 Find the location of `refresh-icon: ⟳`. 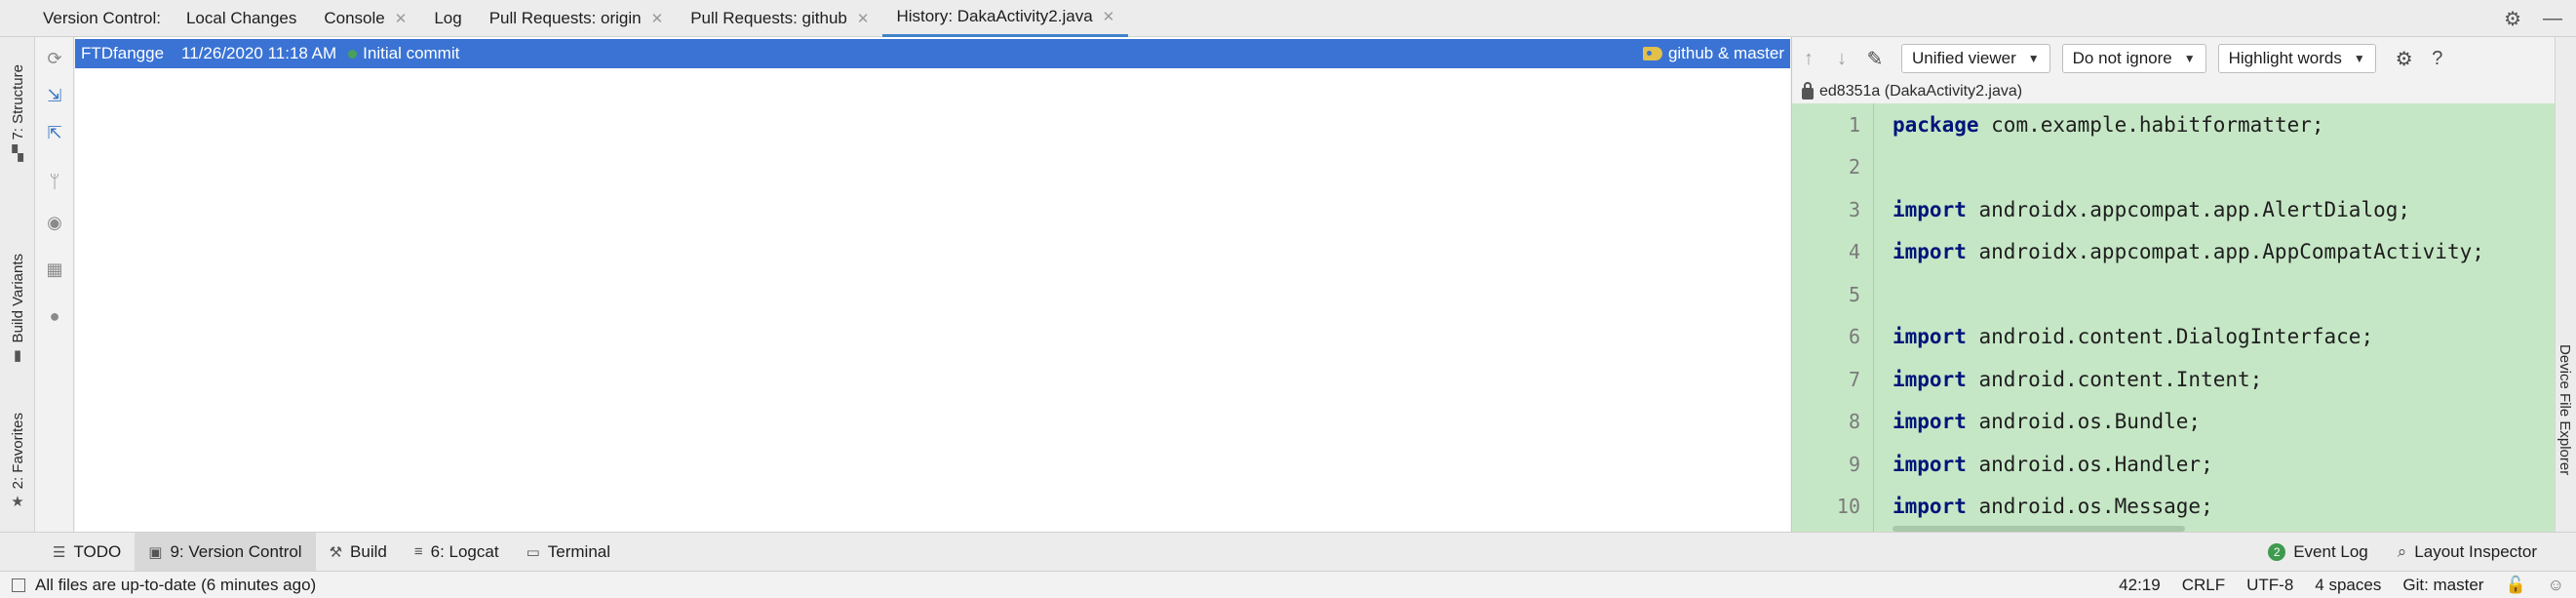

refresh-icon: ⟳ is located at coordinates (54, 59).